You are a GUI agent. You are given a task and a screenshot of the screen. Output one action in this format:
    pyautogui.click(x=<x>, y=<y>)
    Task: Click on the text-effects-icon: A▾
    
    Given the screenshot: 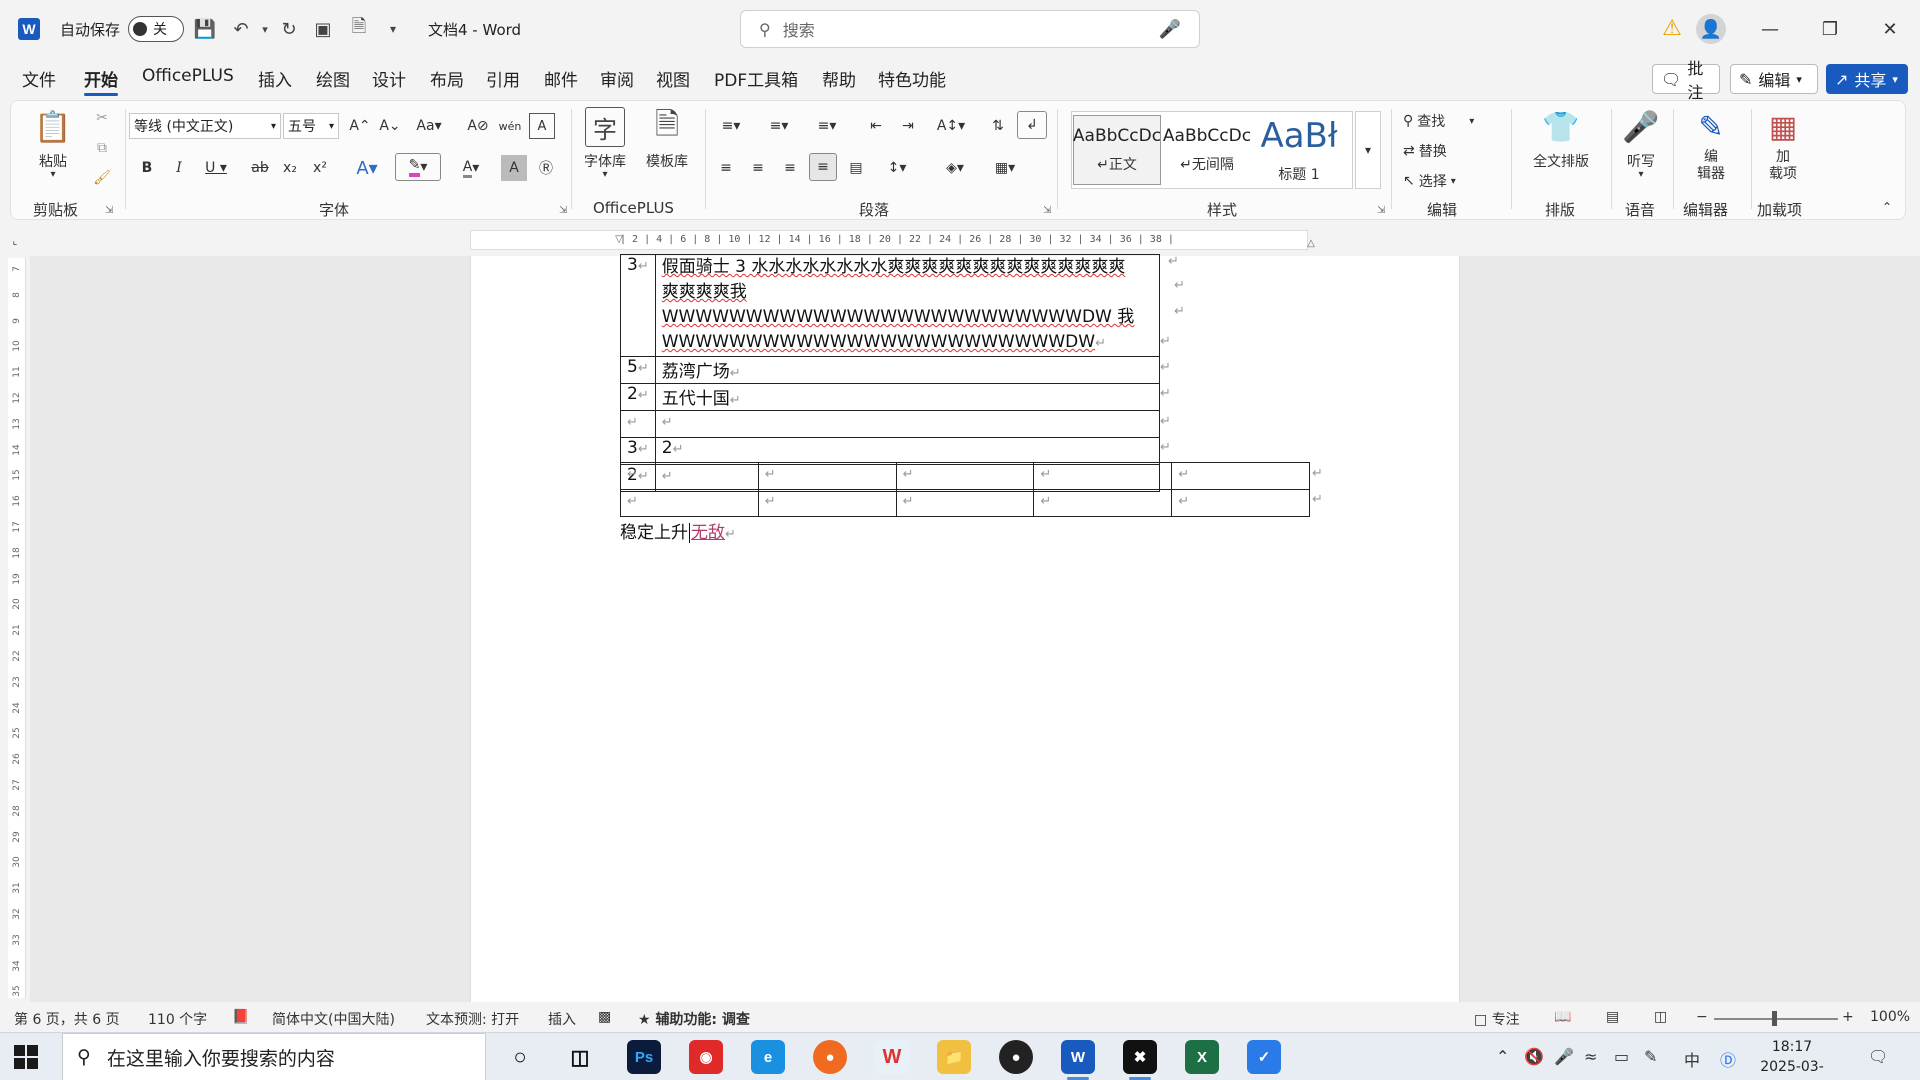 What is the action you would take?
    pyautogui.click(x=367, y=168)
    